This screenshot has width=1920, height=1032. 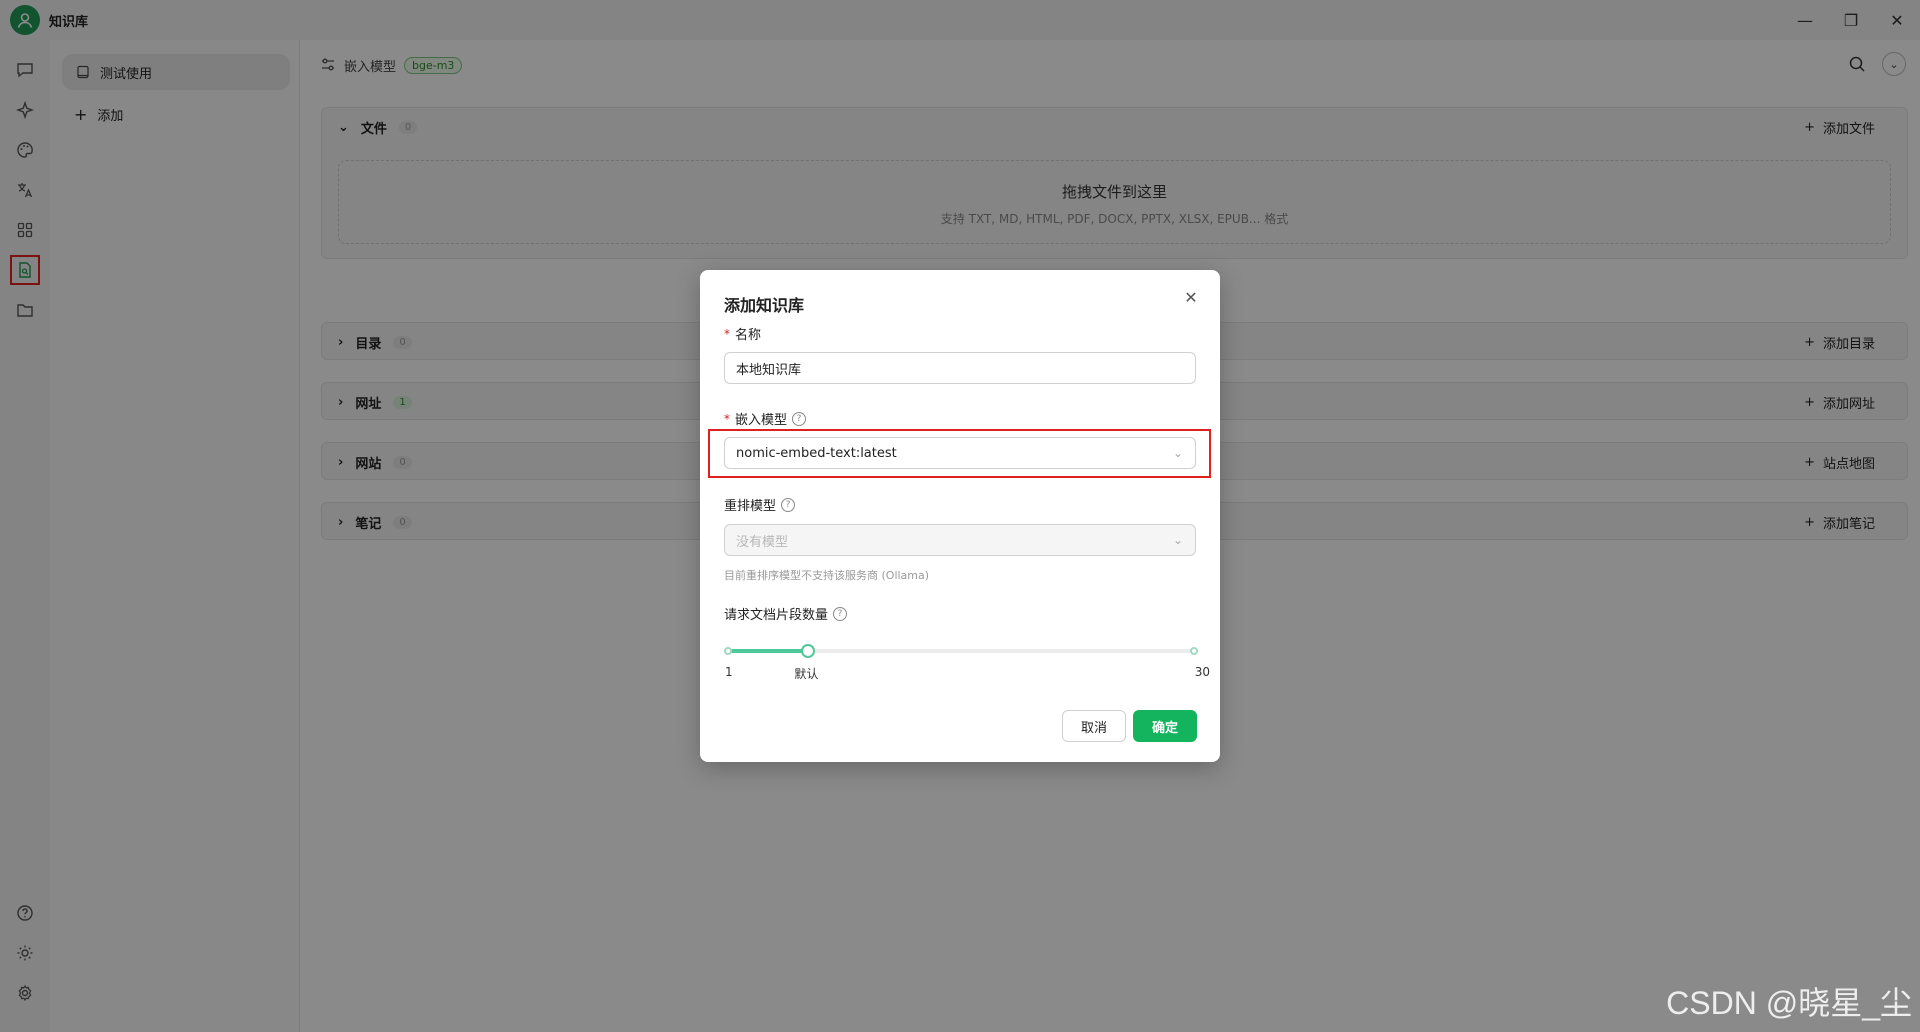 I want to click on slider-min-dot, so click(x=728, y=651).